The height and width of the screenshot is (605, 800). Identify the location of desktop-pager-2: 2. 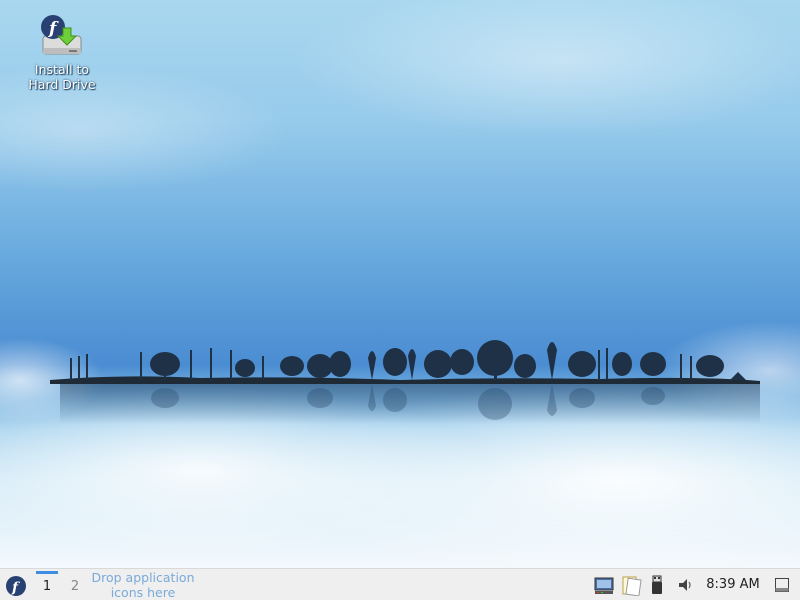
(75, 585).